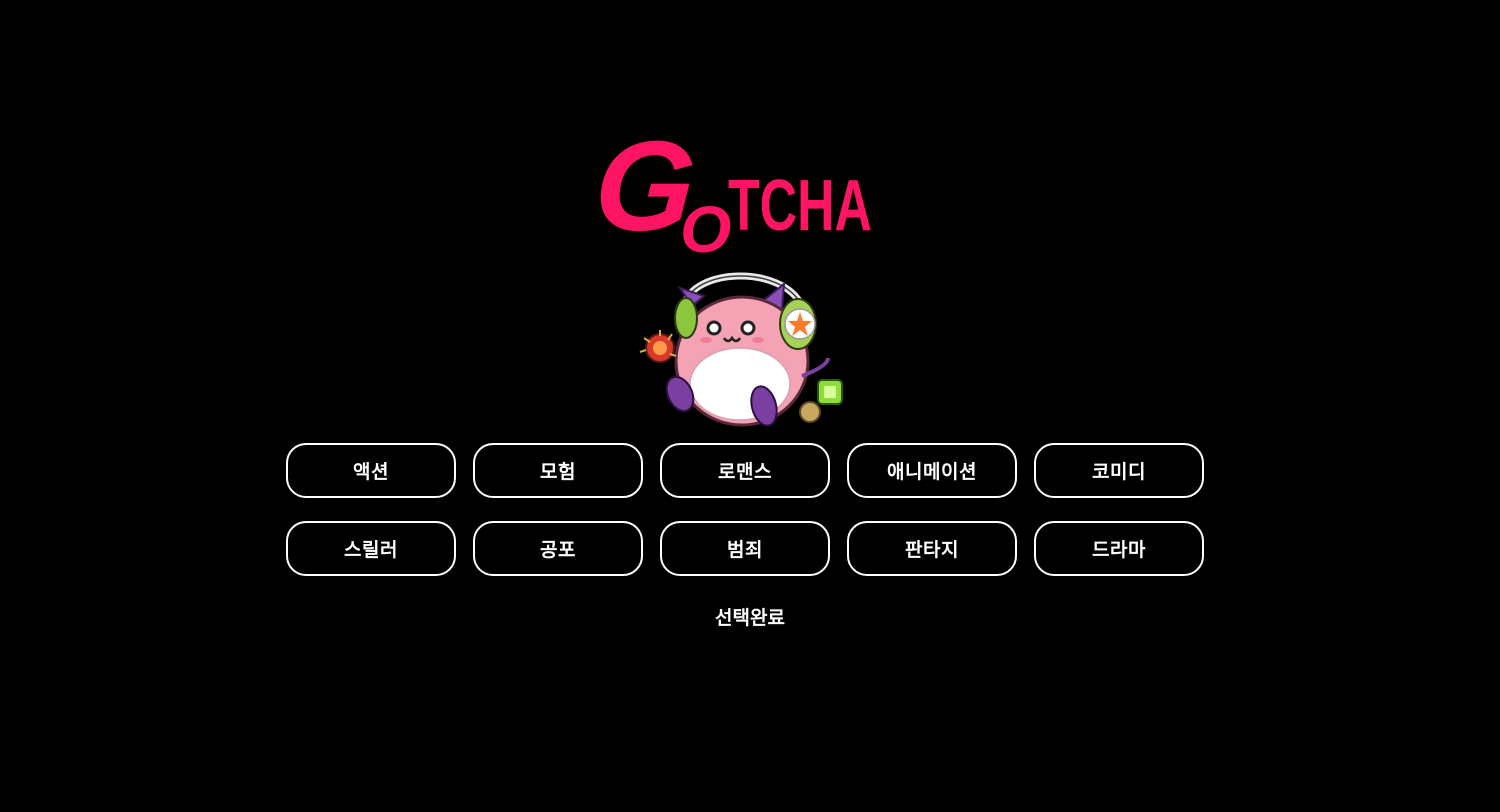 This screenshot has height=812, width=1500. I want to click on mascot-image, so click(747, 349).